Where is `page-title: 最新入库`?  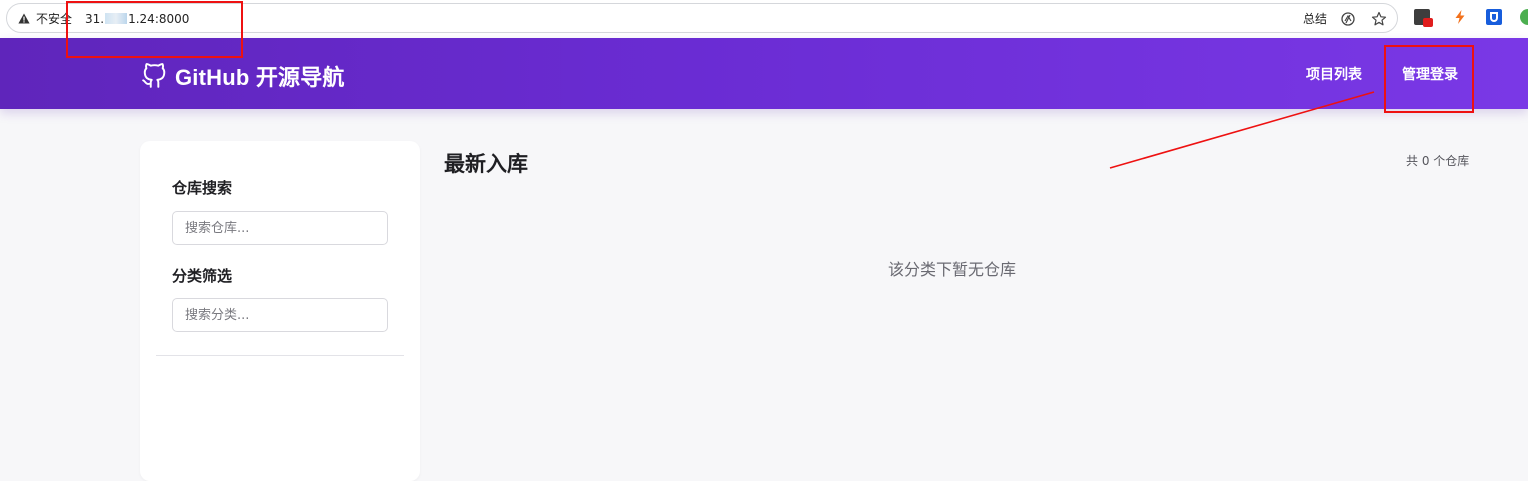
page-title: 最新入库 is located at coordinates (486, 164).